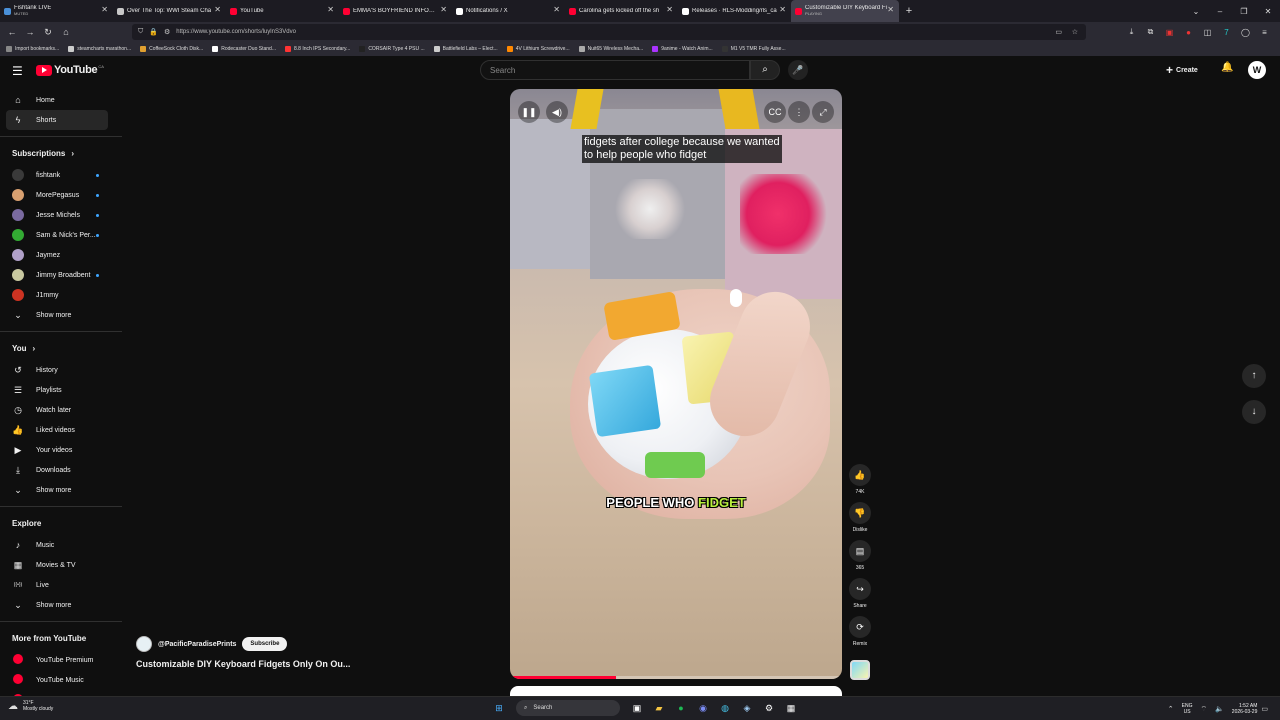 The width and height of the screenshot is (1280, 720). I want to click on start-icon: ⊞, so click(499, 708).